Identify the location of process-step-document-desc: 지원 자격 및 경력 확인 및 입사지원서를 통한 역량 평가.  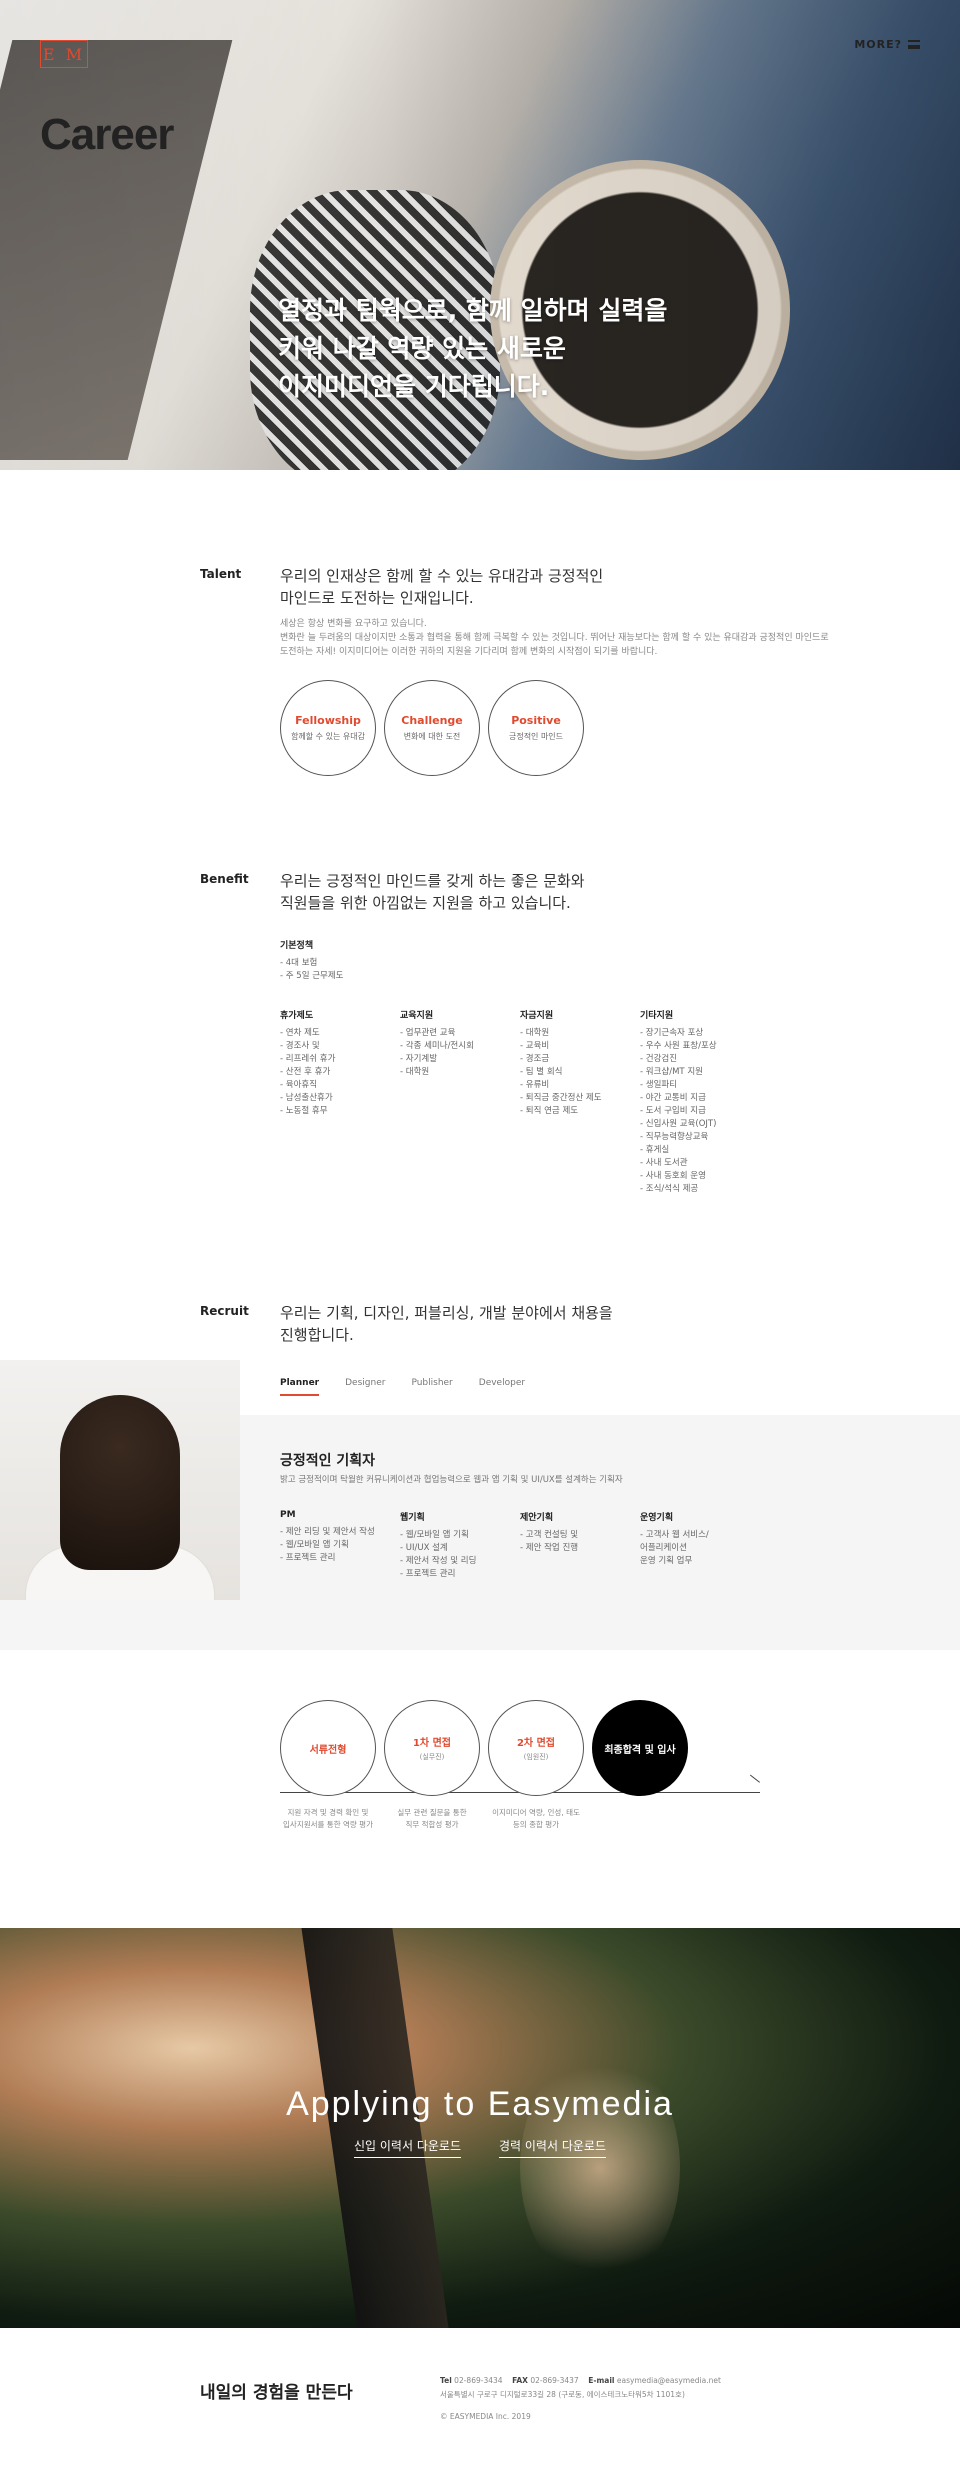
(328, 1818).